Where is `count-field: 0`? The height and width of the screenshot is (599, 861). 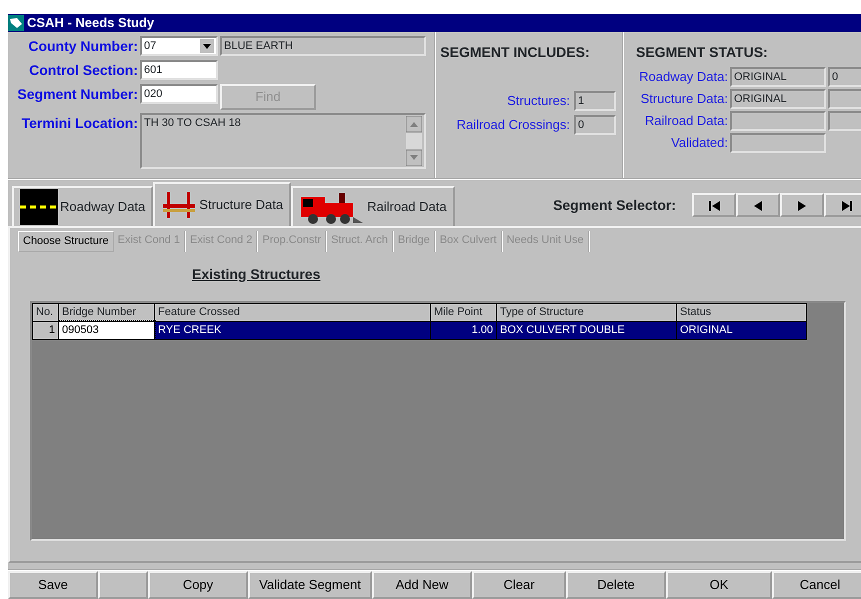 count-field: 0 is located at coordinates (595, 125).